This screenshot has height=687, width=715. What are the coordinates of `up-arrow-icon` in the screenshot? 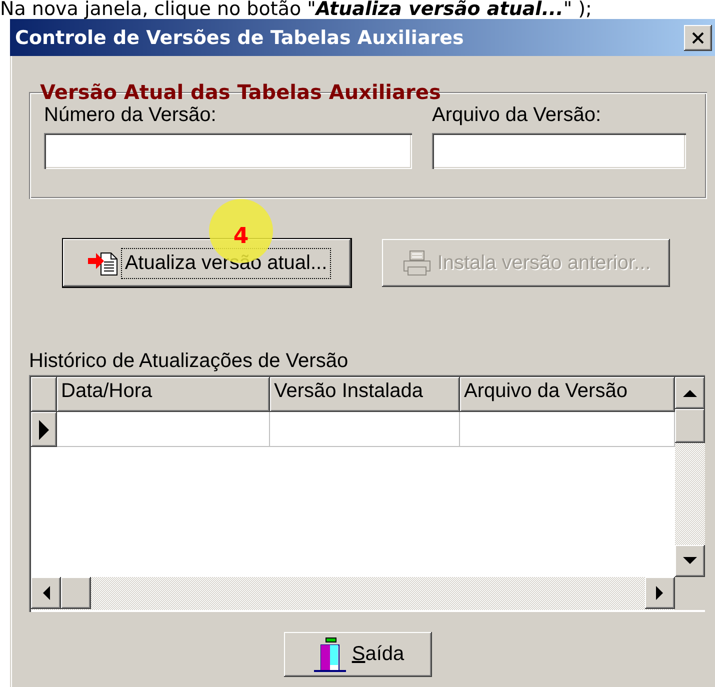 It's located at (690, 393).